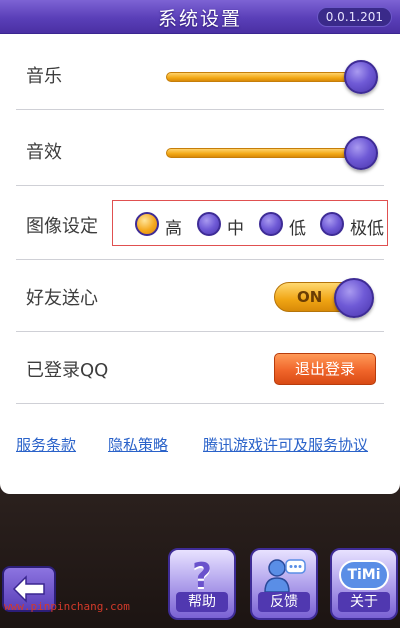  Describe the element at coordinates (44, 152) in the screenshot. I see `sound-label: 音效` at that location.